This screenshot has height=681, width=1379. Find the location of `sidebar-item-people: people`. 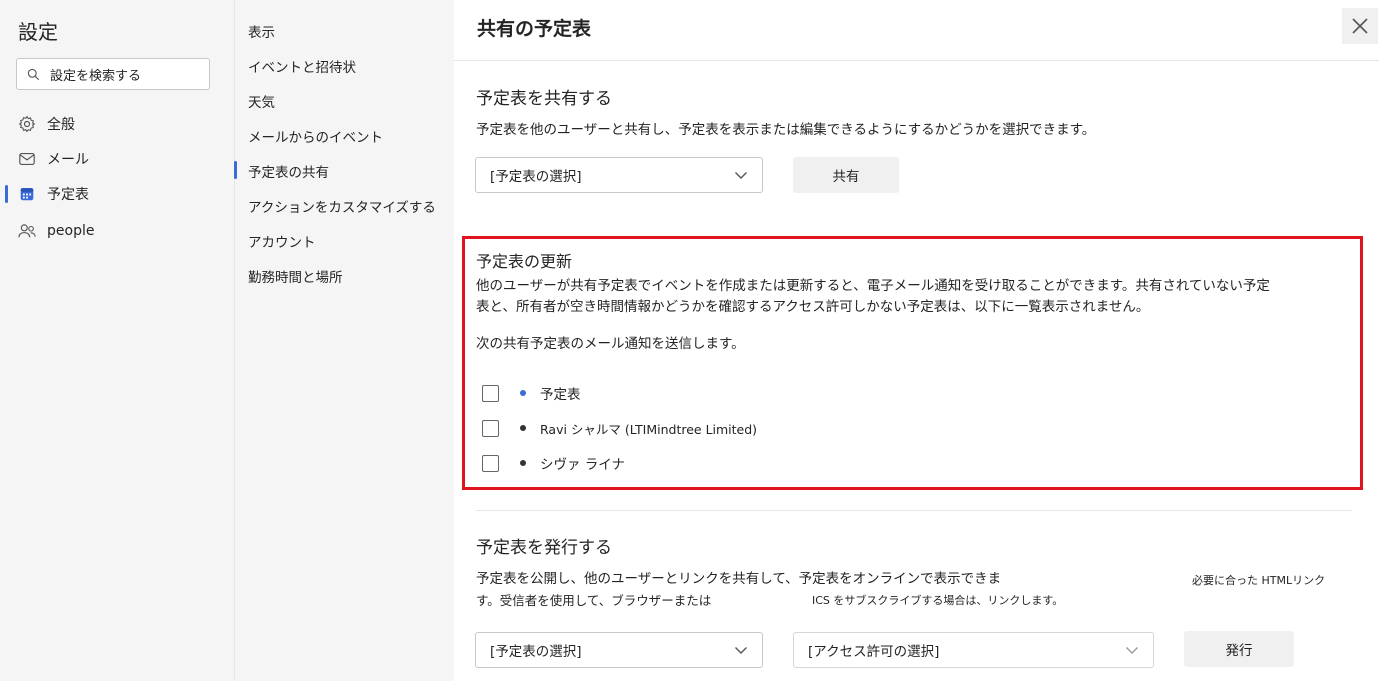

sidebar-item-people: people is located at coordinates (117, 231).